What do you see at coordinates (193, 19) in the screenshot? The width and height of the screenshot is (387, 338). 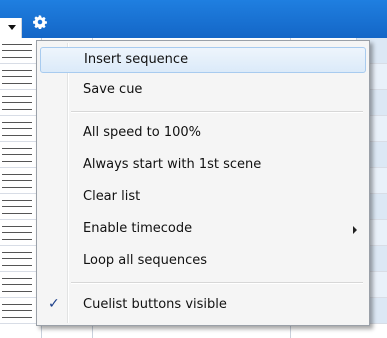 I see `cuelist-toolbar` at bounding box center [193, 19].